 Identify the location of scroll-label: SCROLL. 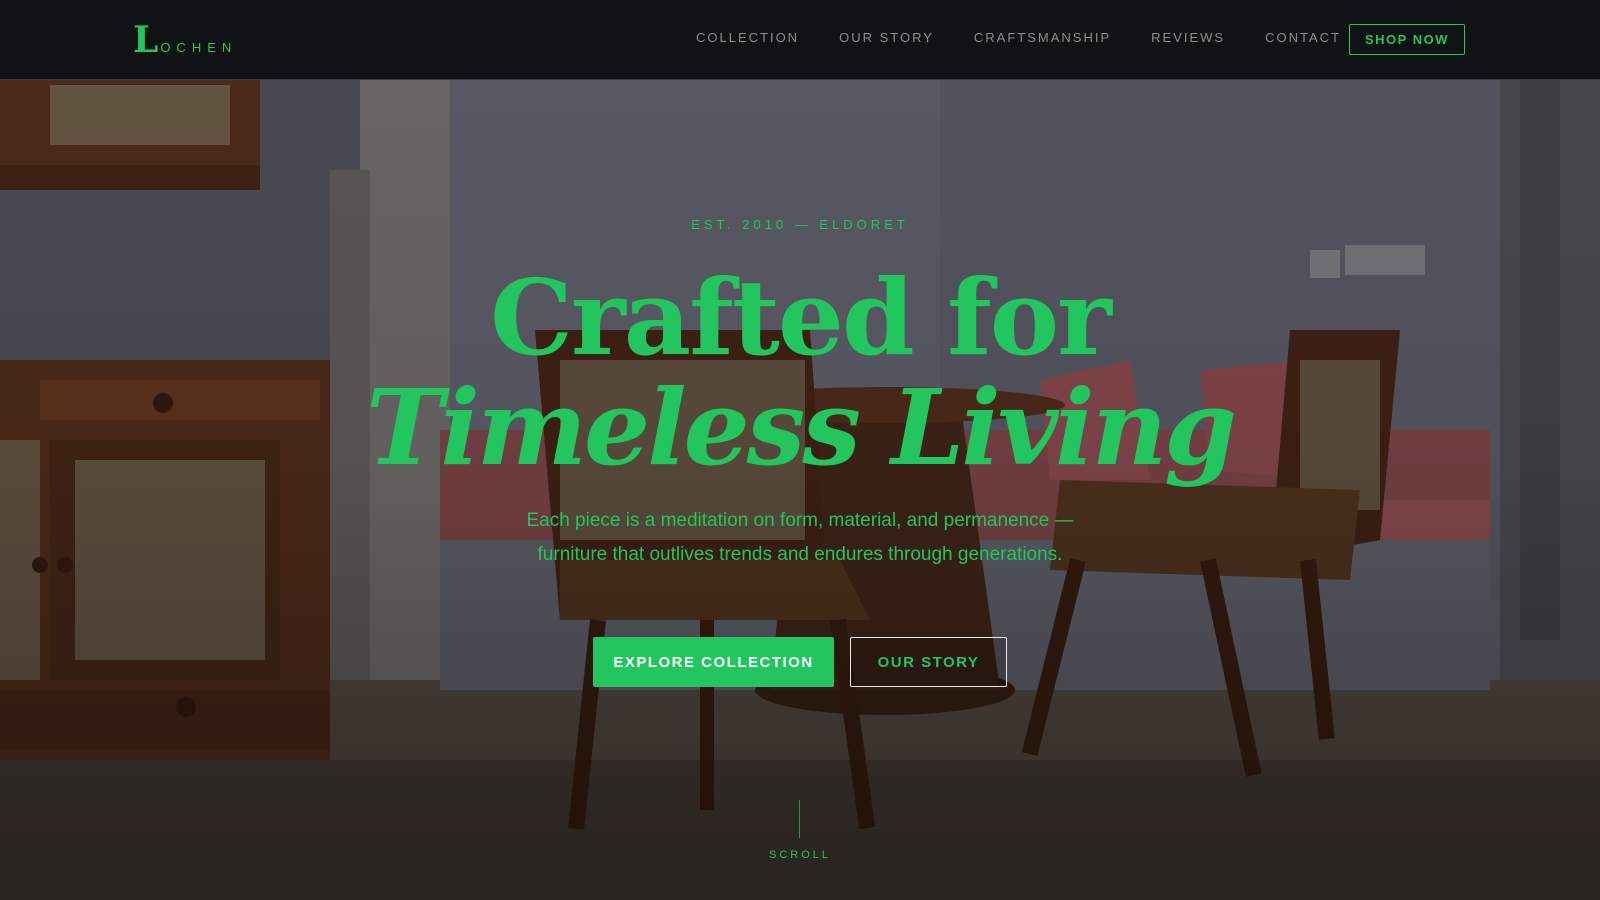
(800, 855).